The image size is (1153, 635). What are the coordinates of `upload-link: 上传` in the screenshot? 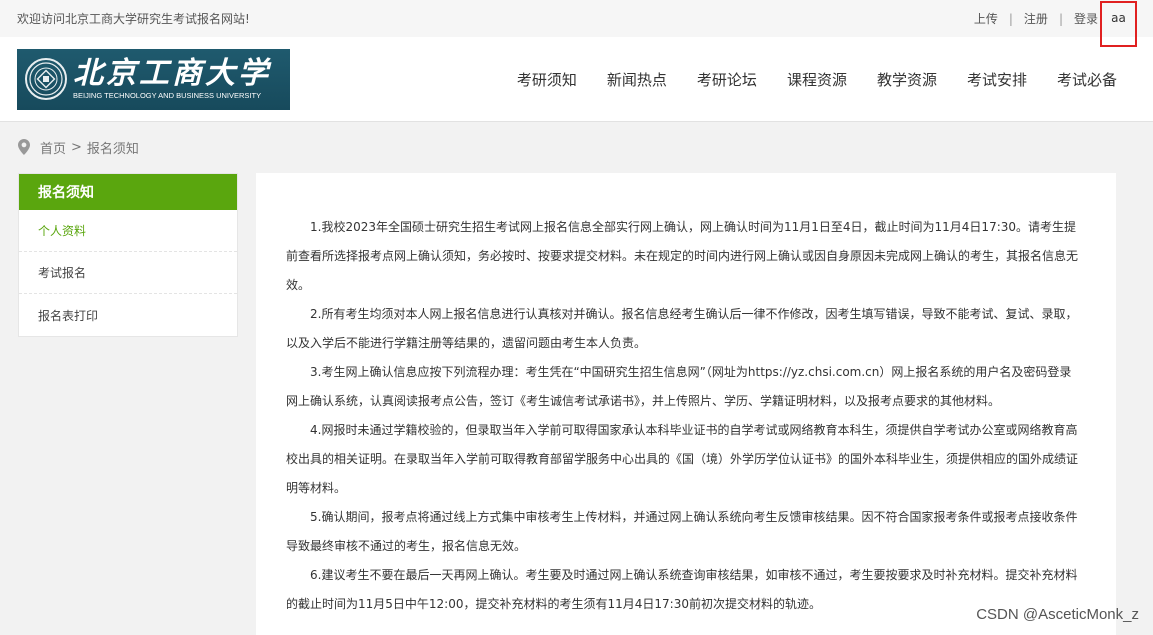 It's located at (986, 18).